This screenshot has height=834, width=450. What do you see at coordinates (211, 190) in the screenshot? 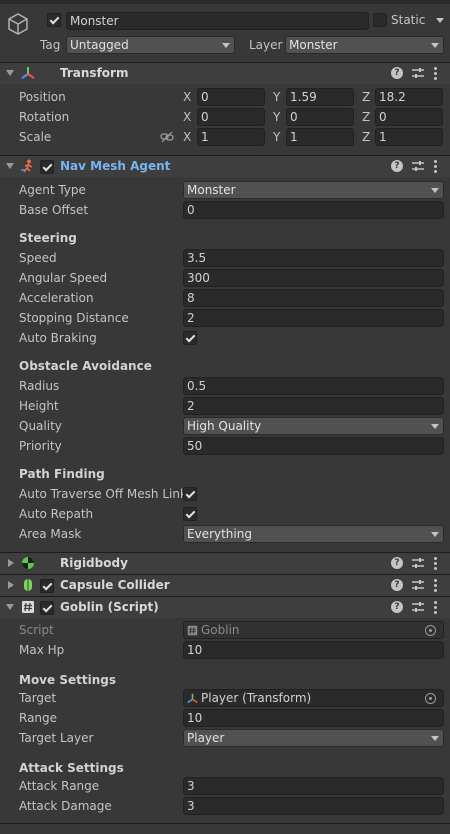
I see `agent-type-value: Monster` at bounding box center [211, 190].